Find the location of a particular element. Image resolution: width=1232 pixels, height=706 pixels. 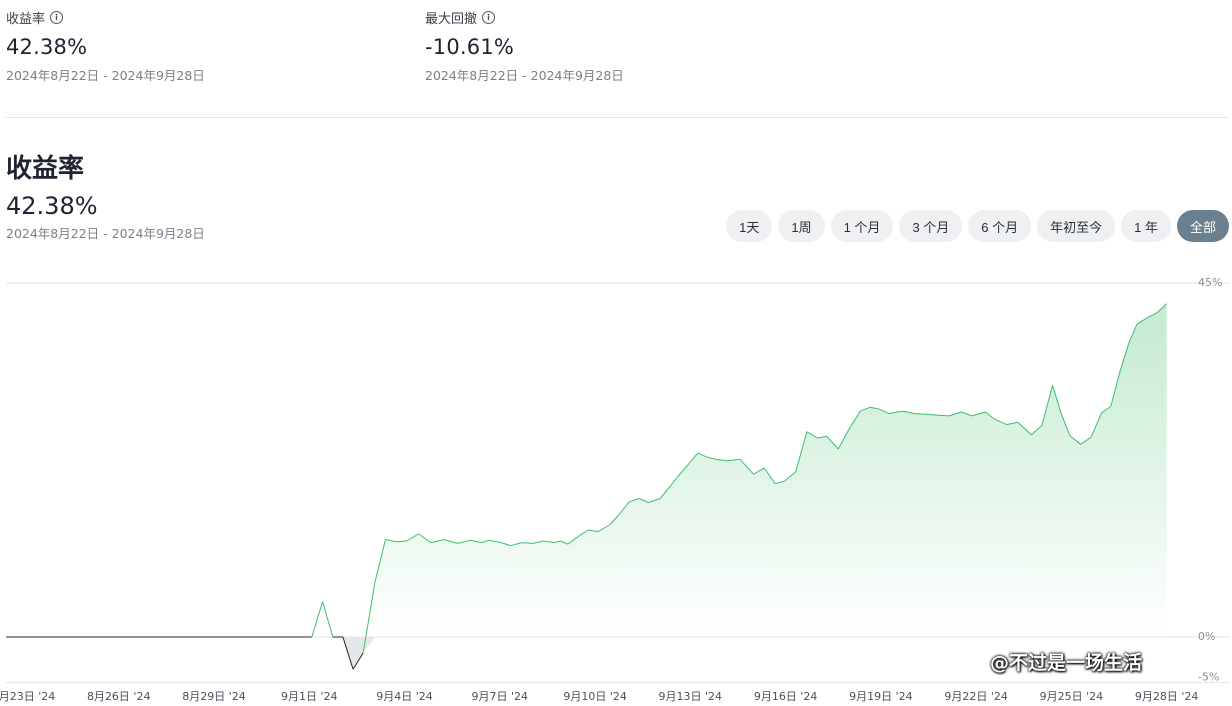

range-button: 全部 is located at coordinates (1202, 226).